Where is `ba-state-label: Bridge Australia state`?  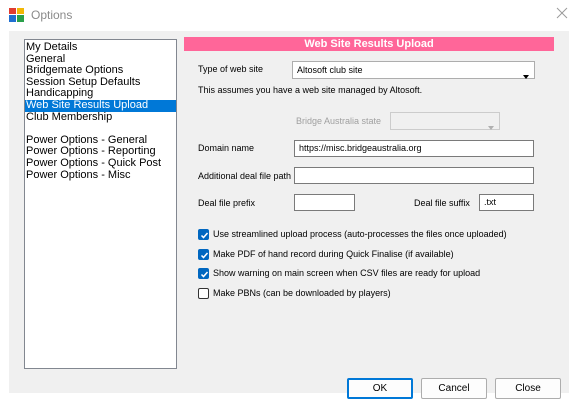 ba-state-label: Bridge Australia state is located at coordinates (339, 121).